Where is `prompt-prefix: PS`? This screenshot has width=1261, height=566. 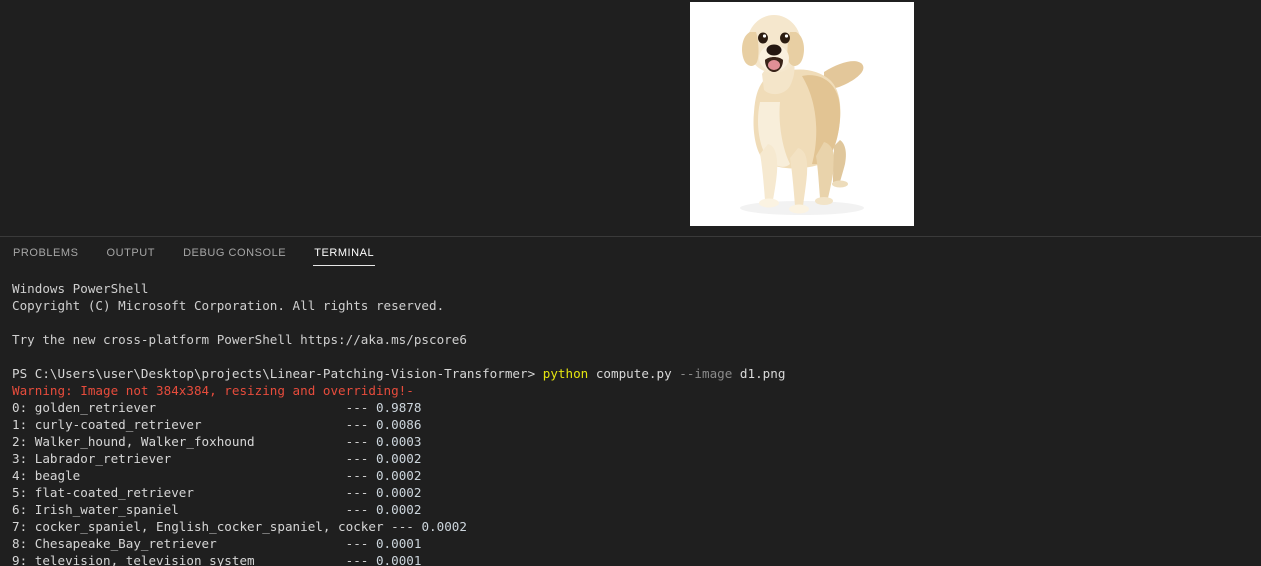
prompt-prefix: PS is located at coordinates (23, 373).